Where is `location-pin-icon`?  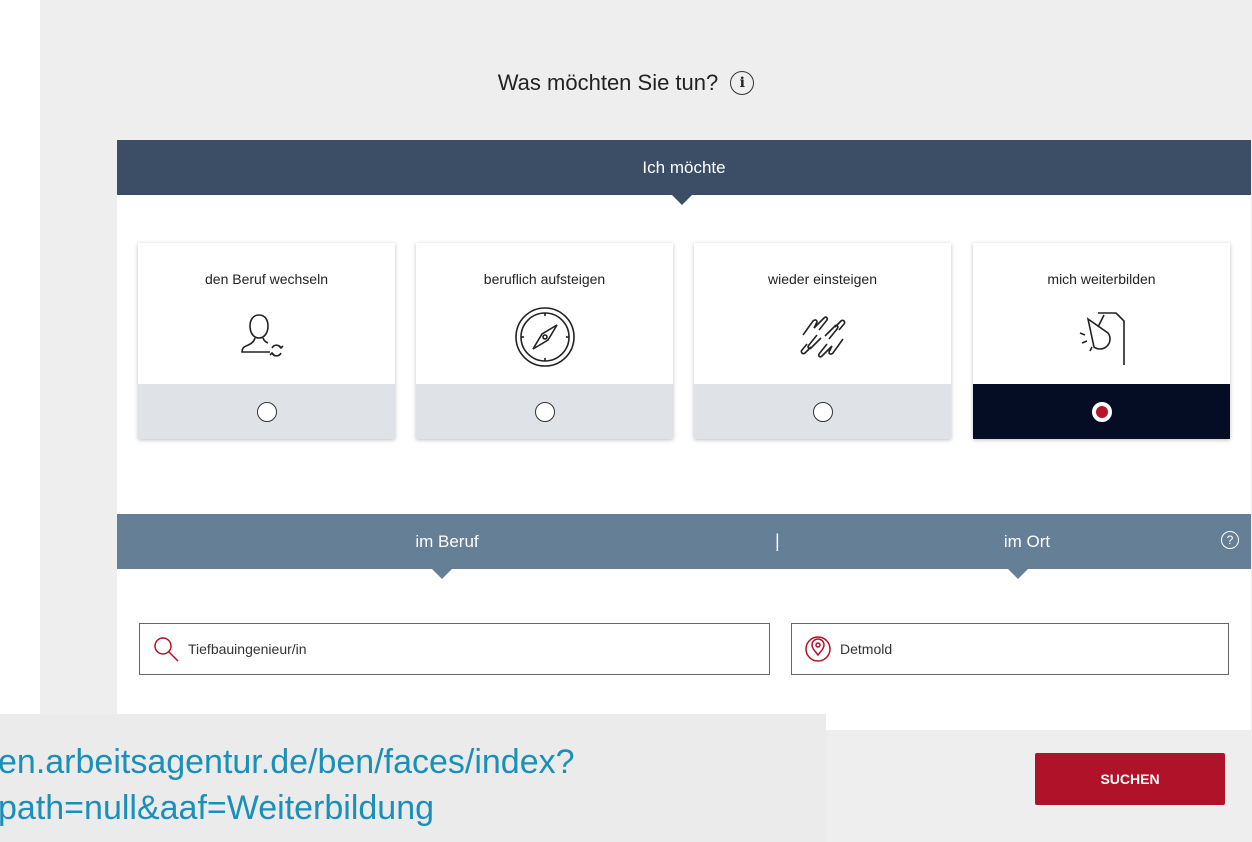 location-pin-icon is located at coordinates (818, 649).